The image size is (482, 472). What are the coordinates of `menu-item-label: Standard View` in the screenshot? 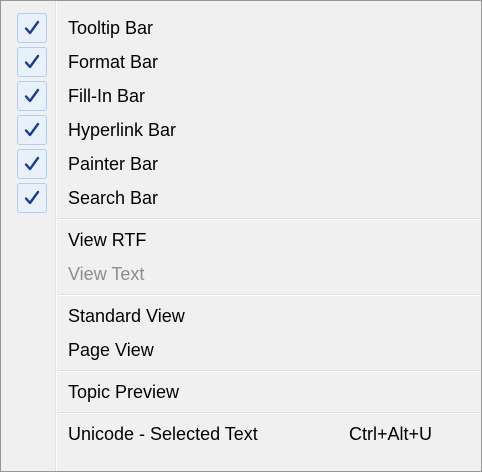 It's located at (126, 315).